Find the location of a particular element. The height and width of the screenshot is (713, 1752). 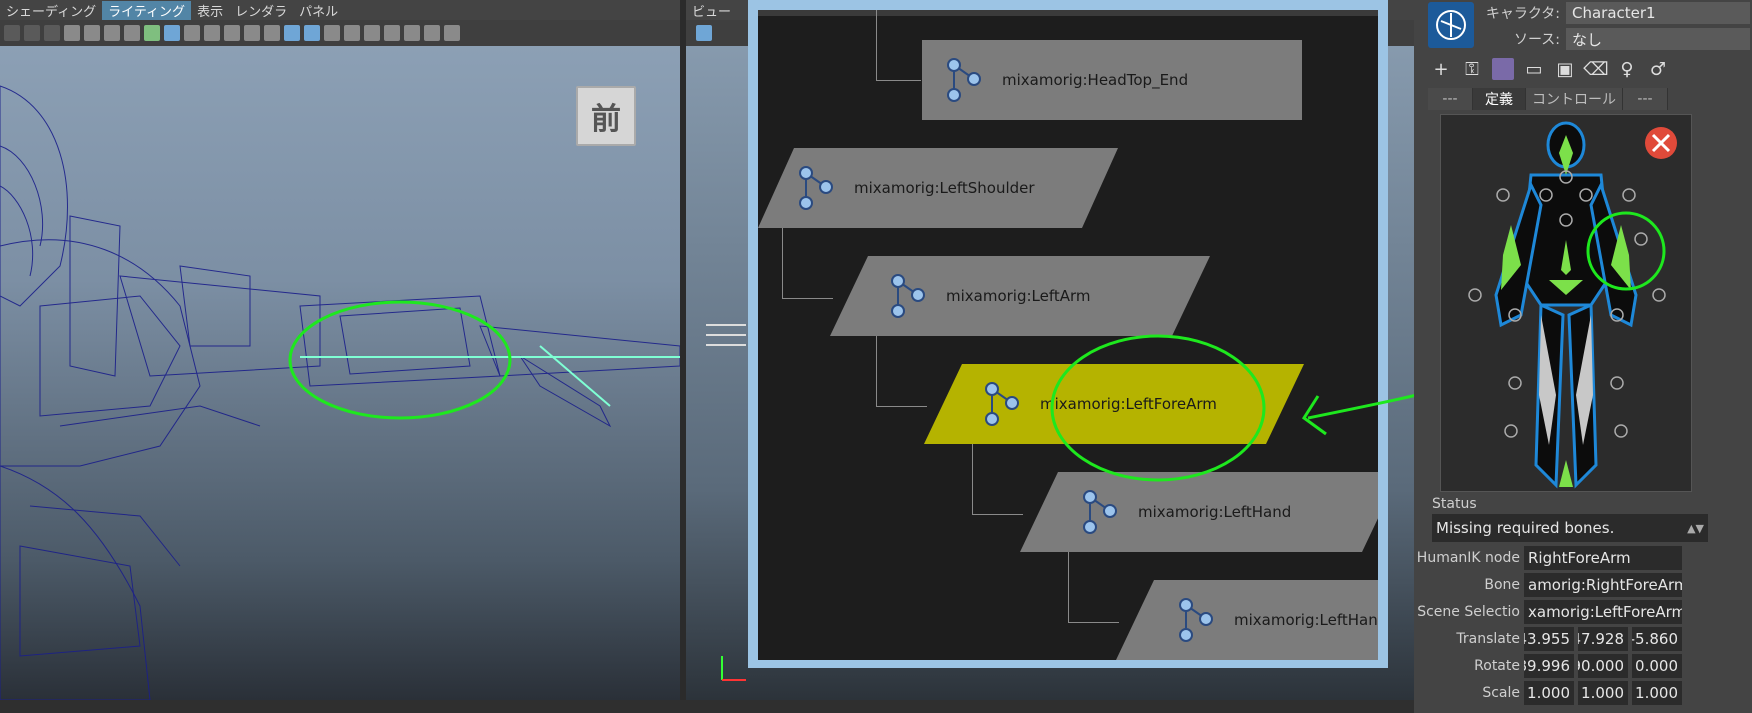

scale-row: Scale 1.000 1.000 1.000 is located at coordinates (1550, 693).